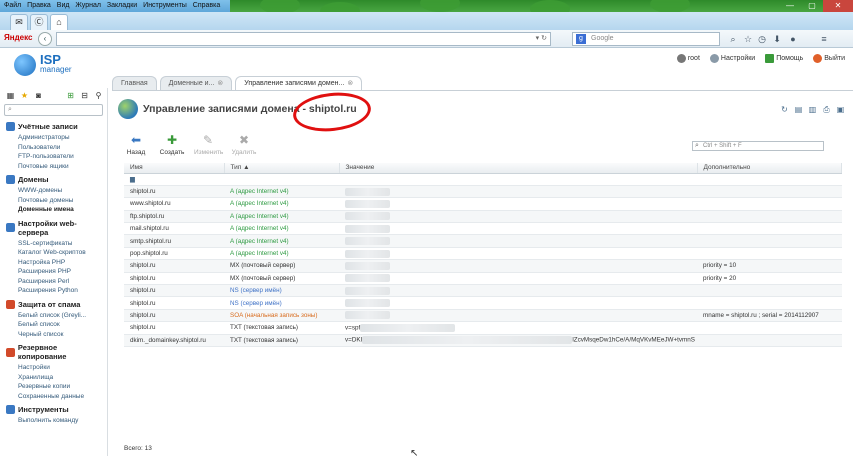  What do you see at coordinates (483, 179) in the screenshot?
I see `parent-dir-row: ▆` at bounding box center [483, 179].